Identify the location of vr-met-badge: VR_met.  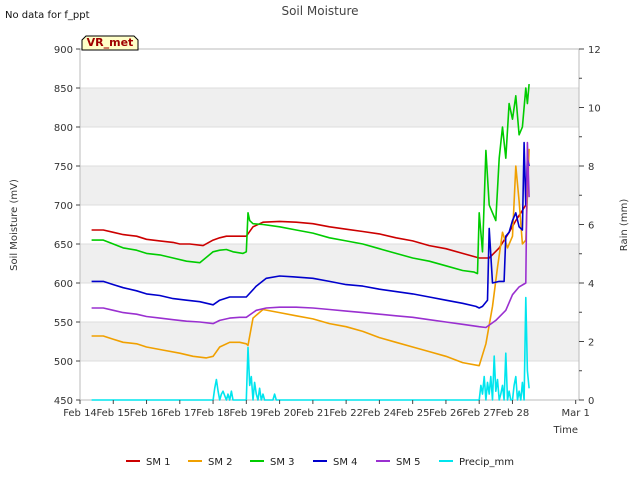
(110, 43).